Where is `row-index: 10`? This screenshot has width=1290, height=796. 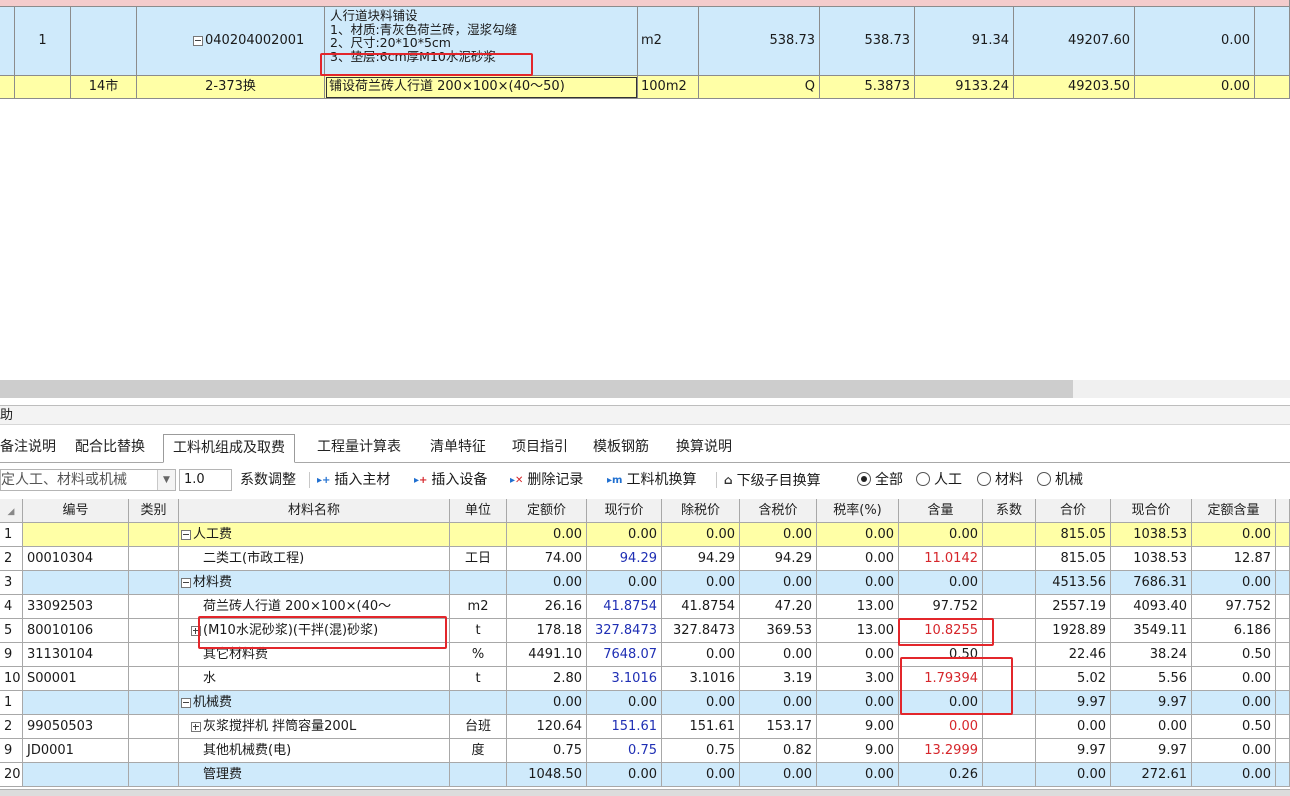 row-index: 10 is located at coordinates (11, 679).